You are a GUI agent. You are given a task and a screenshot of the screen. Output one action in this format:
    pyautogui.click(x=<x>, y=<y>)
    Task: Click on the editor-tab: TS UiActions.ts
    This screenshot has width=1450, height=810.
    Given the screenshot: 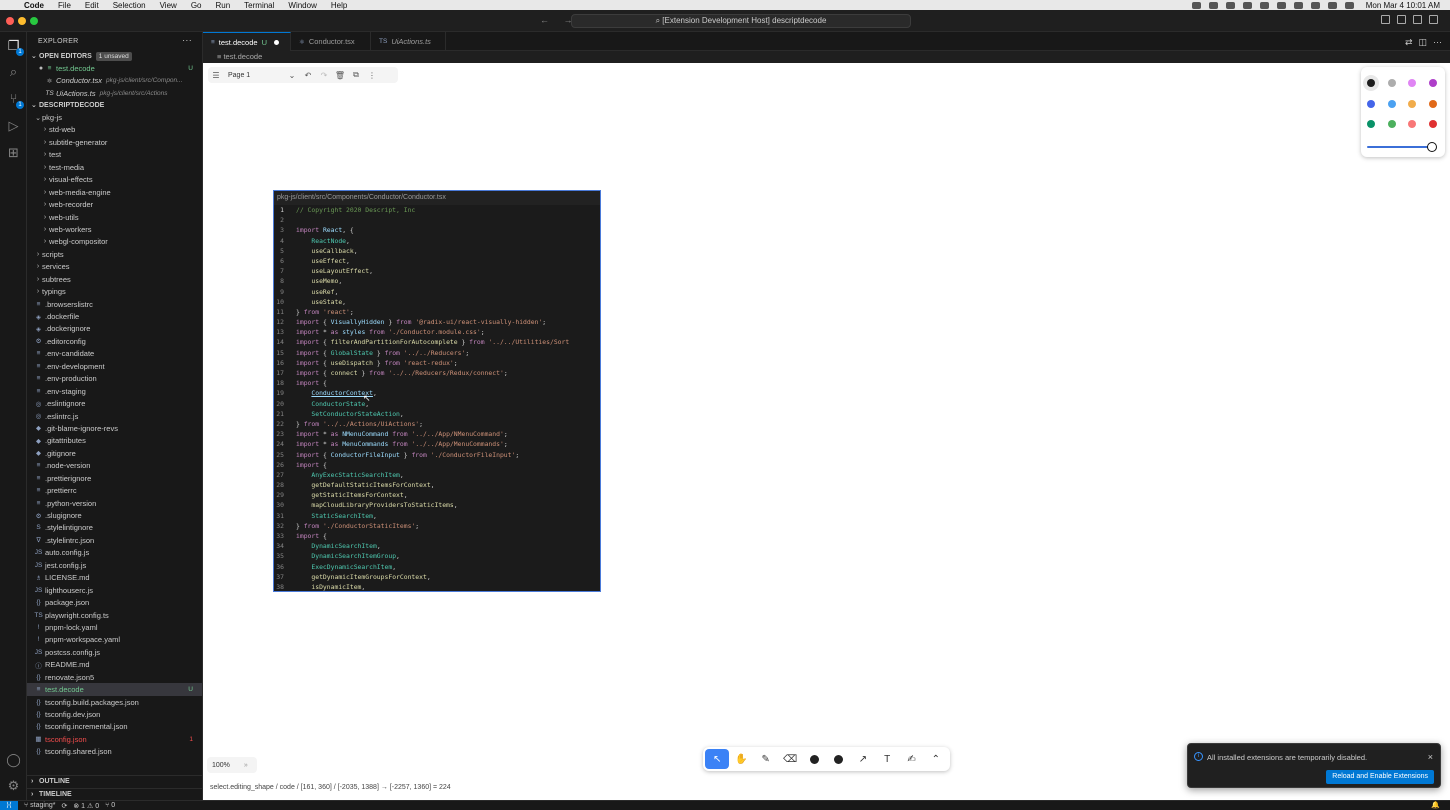 What is the action you would take?
    pyautogui.click(x=408, y=41)
    